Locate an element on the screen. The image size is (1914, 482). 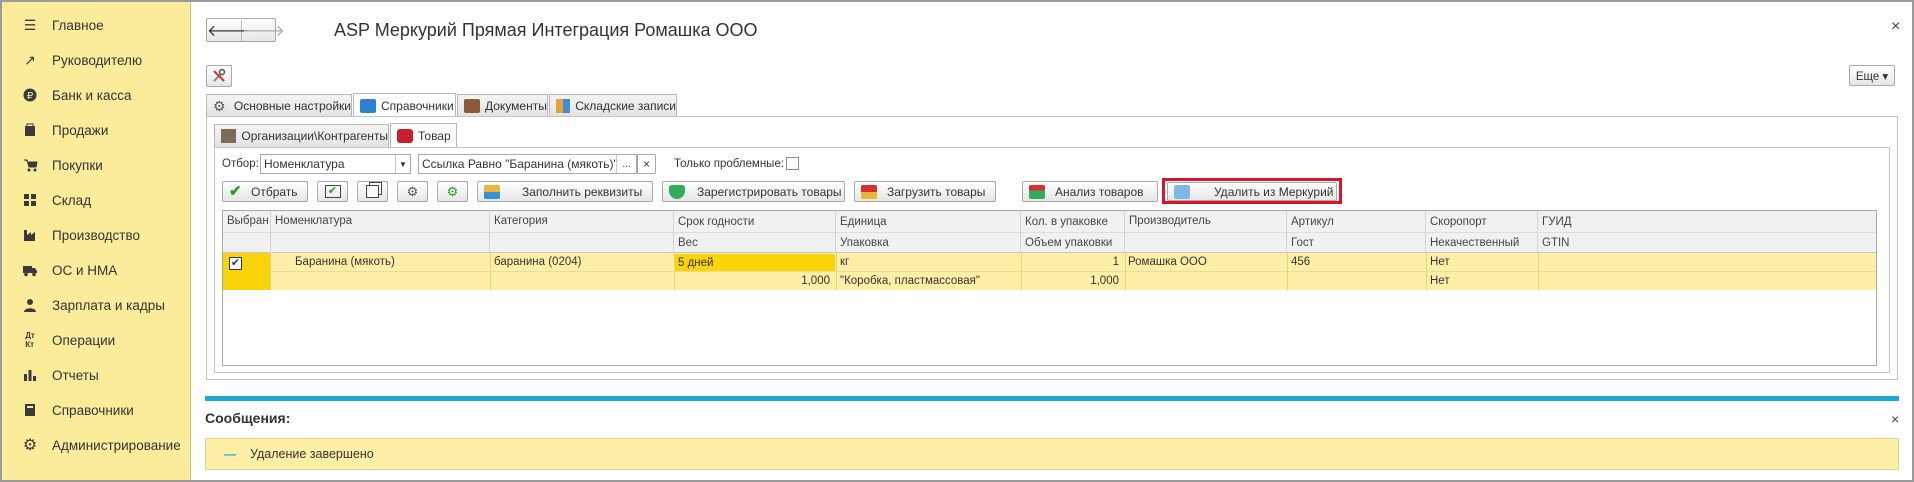
boxes-icon is located at coordinates (563, 106).